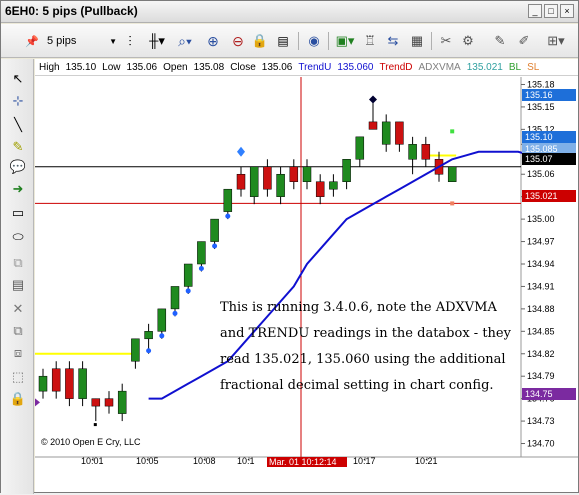 This screenshot has width=579, height=495. I want to click on trendu-value: 135.060, so click(355, 67).